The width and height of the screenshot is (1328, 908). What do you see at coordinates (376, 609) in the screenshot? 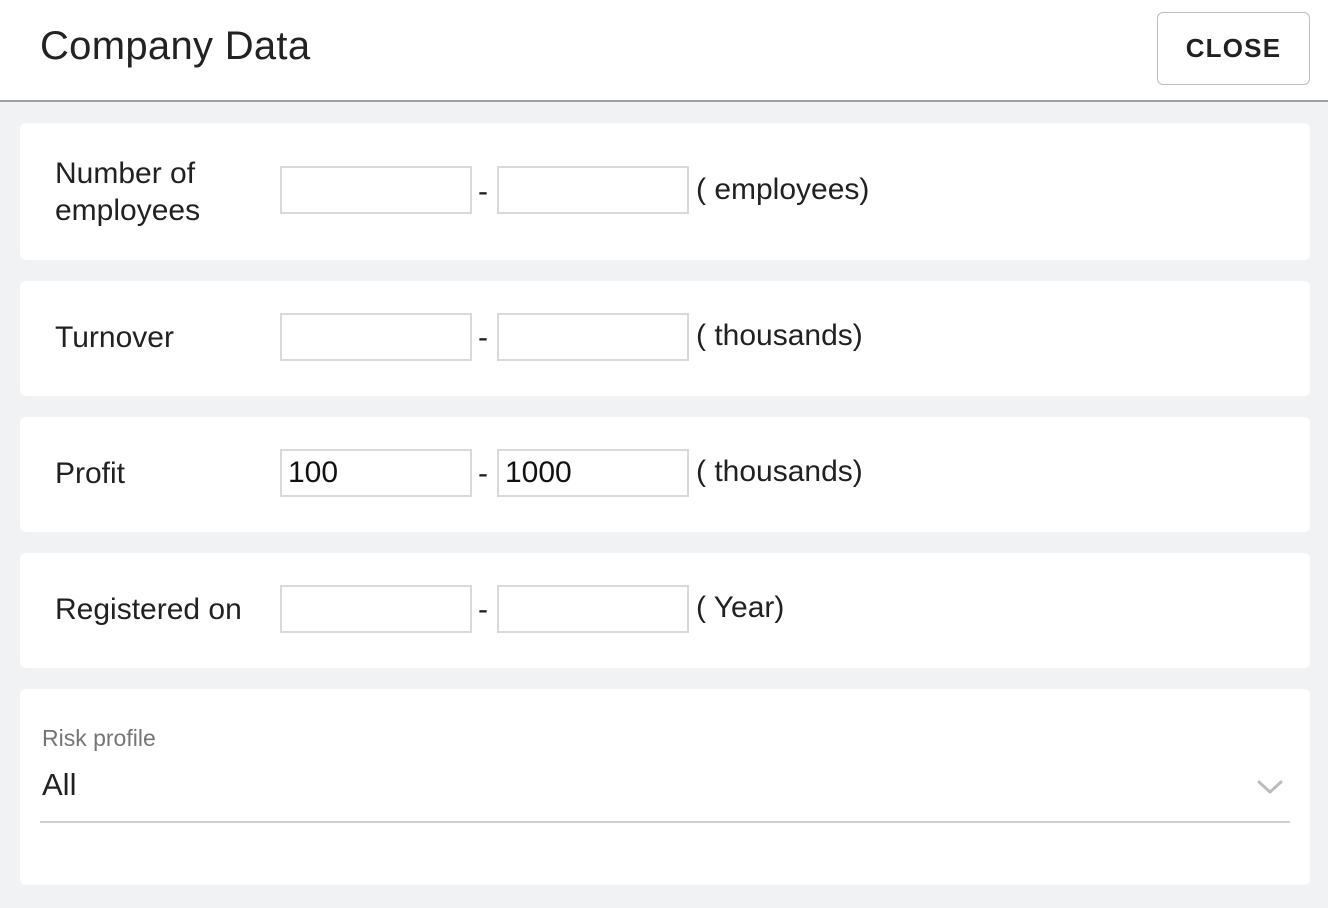
I see `registered-from-input` at bounding box center [376, 609].